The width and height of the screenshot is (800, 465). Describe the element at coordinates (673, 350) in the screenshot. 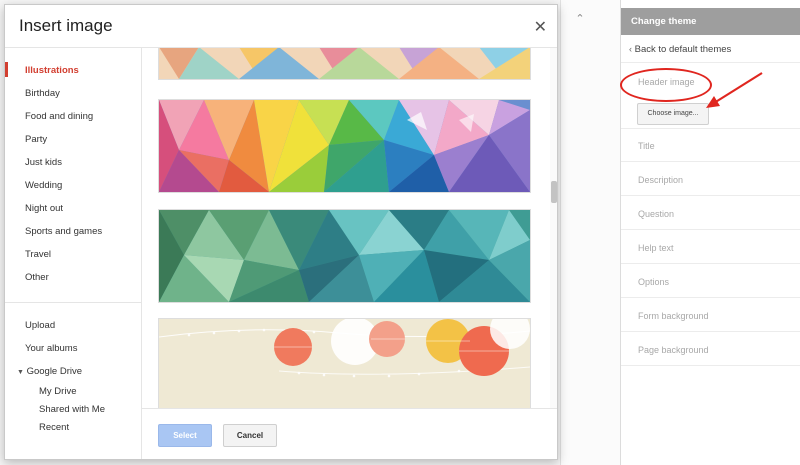

I see `field-page-background: Page background` at that location.